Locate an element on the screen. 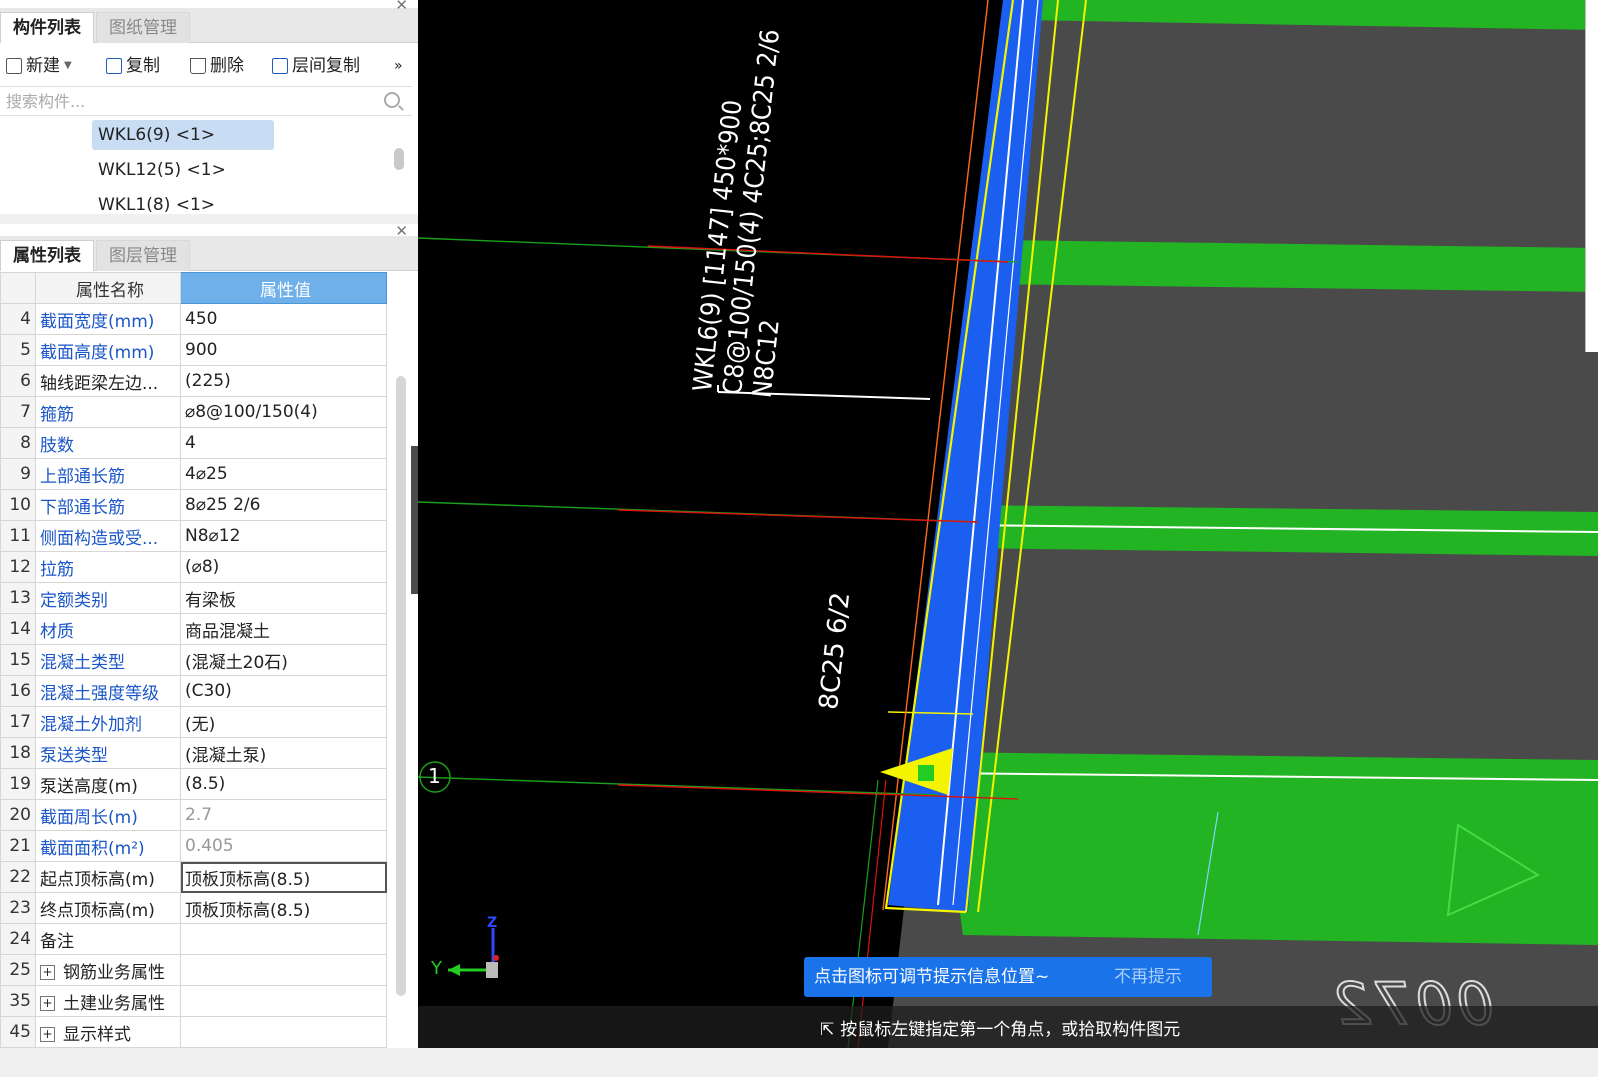 This screenshot has width=1598, height=1077. property-value: 900 is located at coordinates (283, 350).